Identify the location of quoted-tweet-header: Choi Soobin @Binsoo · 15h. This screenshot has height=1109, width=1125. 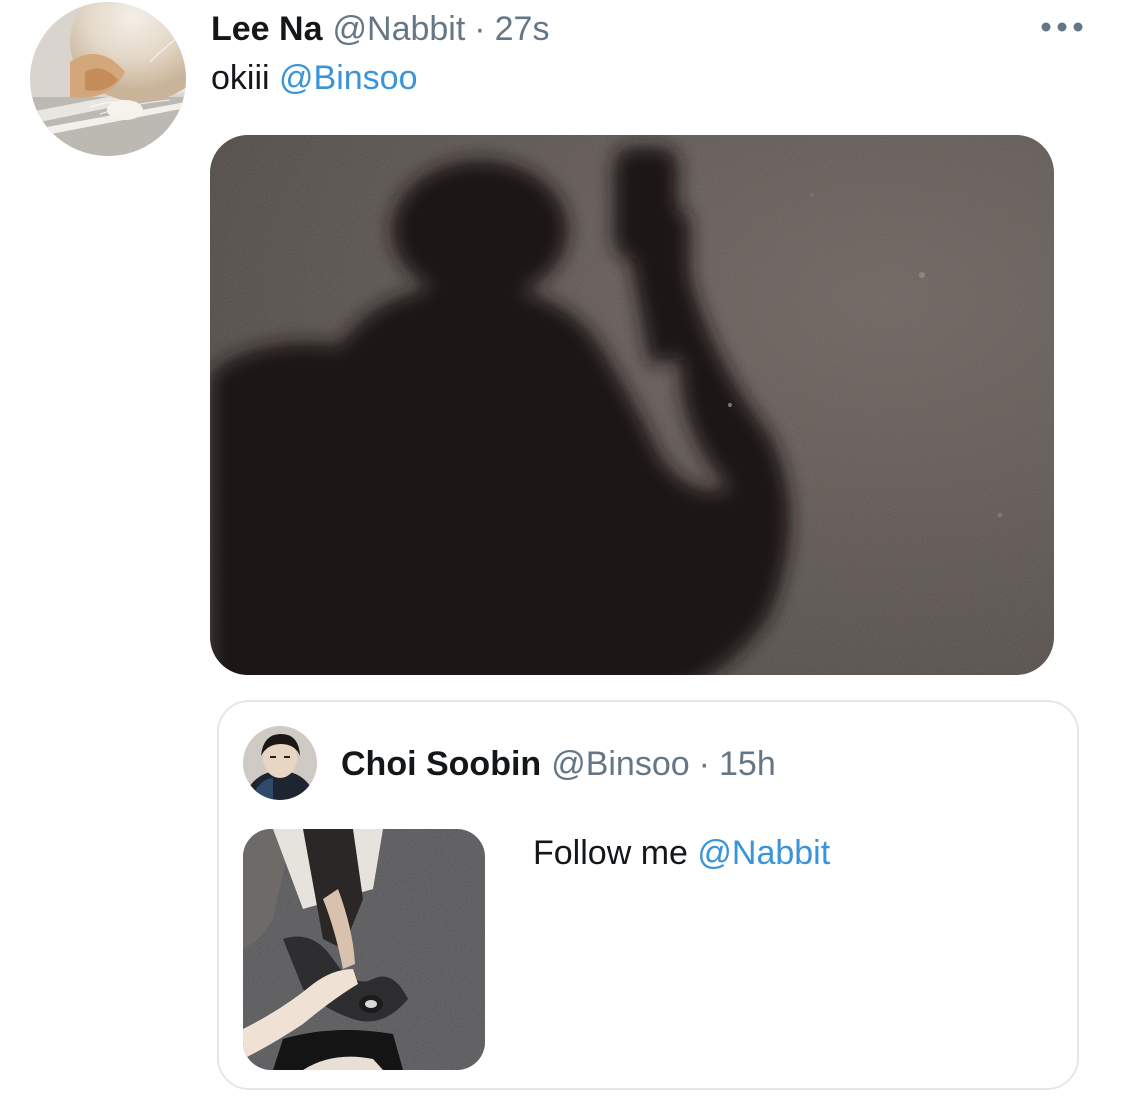
(558, 764).